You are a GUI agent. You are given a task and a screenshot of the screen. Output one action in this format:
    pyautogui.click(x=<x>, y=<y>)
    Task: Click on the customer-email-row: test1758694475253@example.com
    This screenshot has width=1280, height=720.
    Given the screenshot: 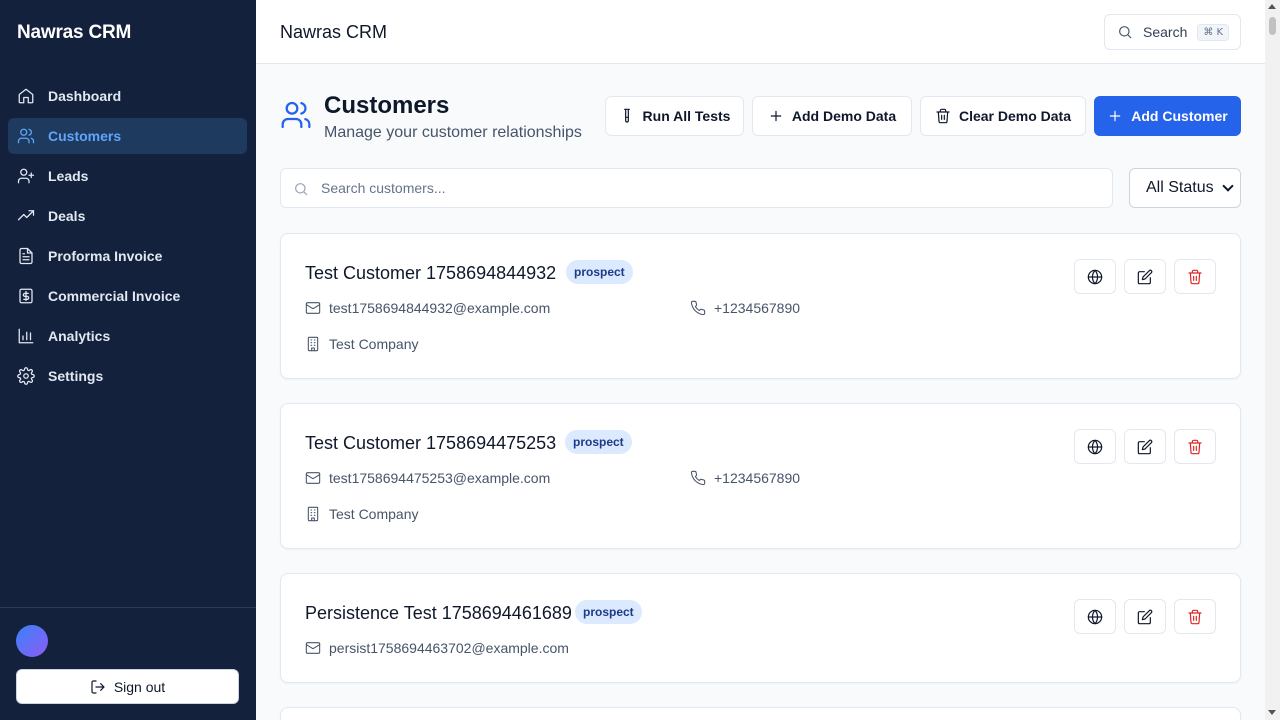 What is the action you would take?
    pyautogui.click(x=427, y=478)
    